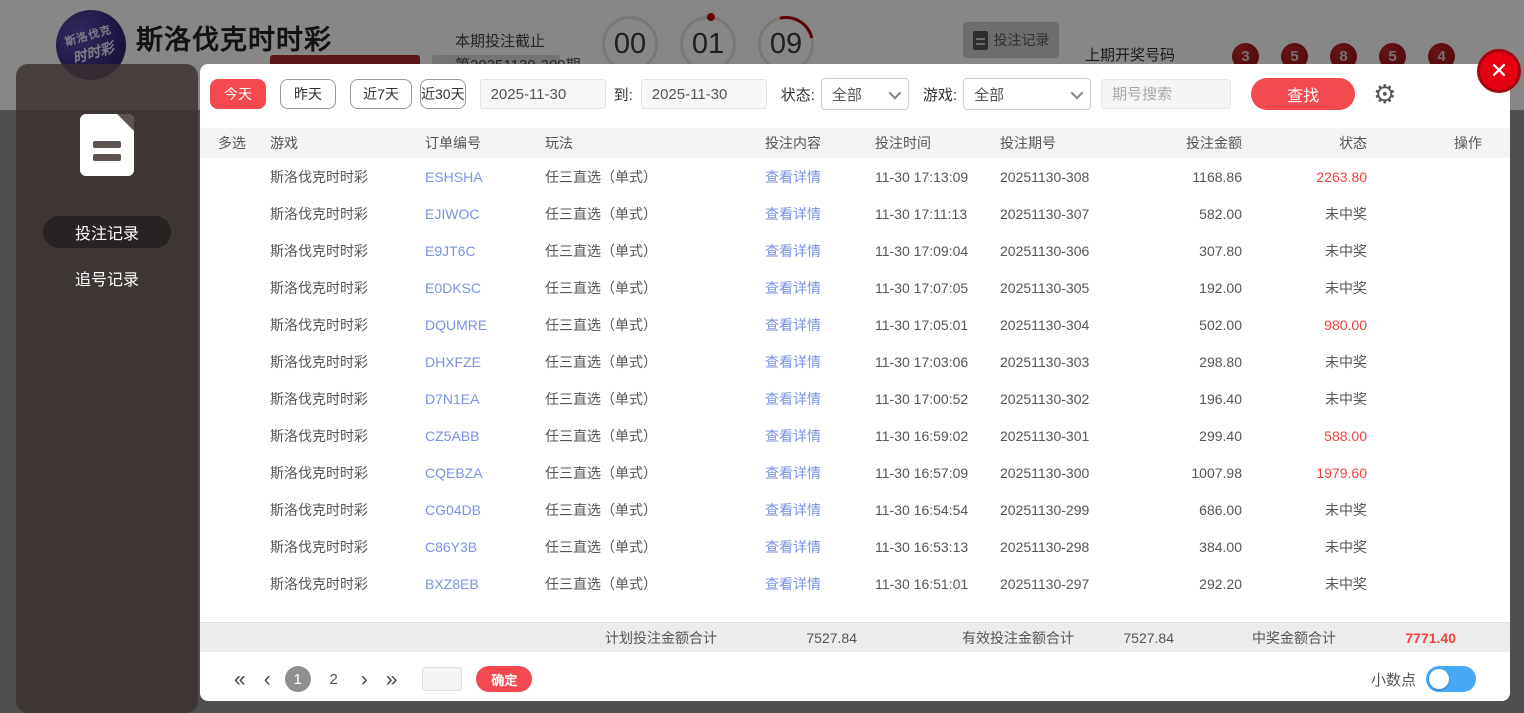  I want to click on order-id-cell: C86Y3B, so click(467, 546).